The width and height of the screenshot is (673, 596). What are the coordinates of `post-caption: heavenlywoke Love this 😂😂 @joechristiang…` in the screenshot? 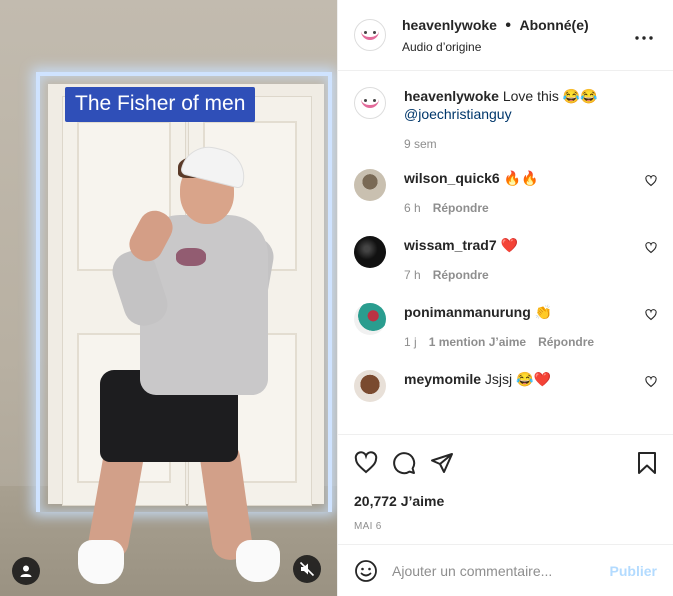 It's located at (505, 119).